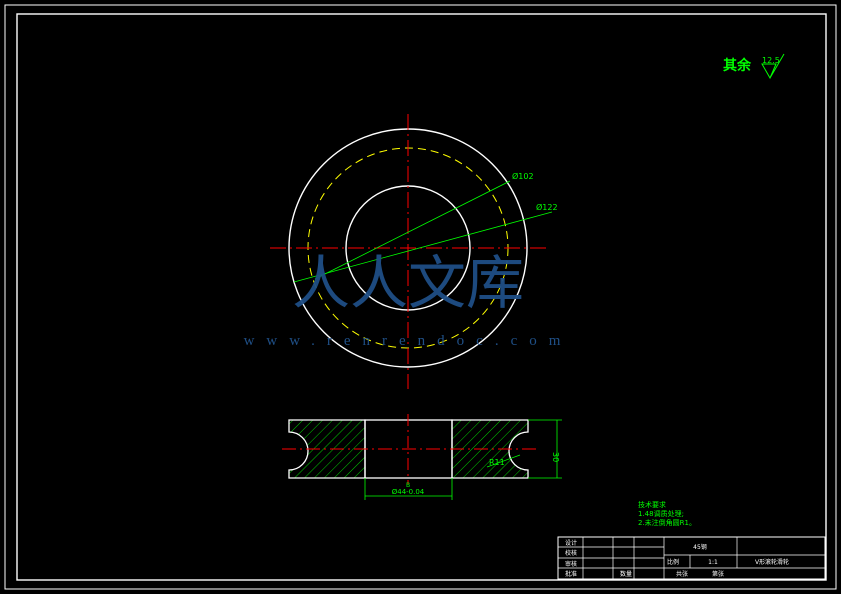 Image resolution: width=841 pixels, height=594 pixels. I want to click on surface-finish-label: 其余, so click(737, 65).